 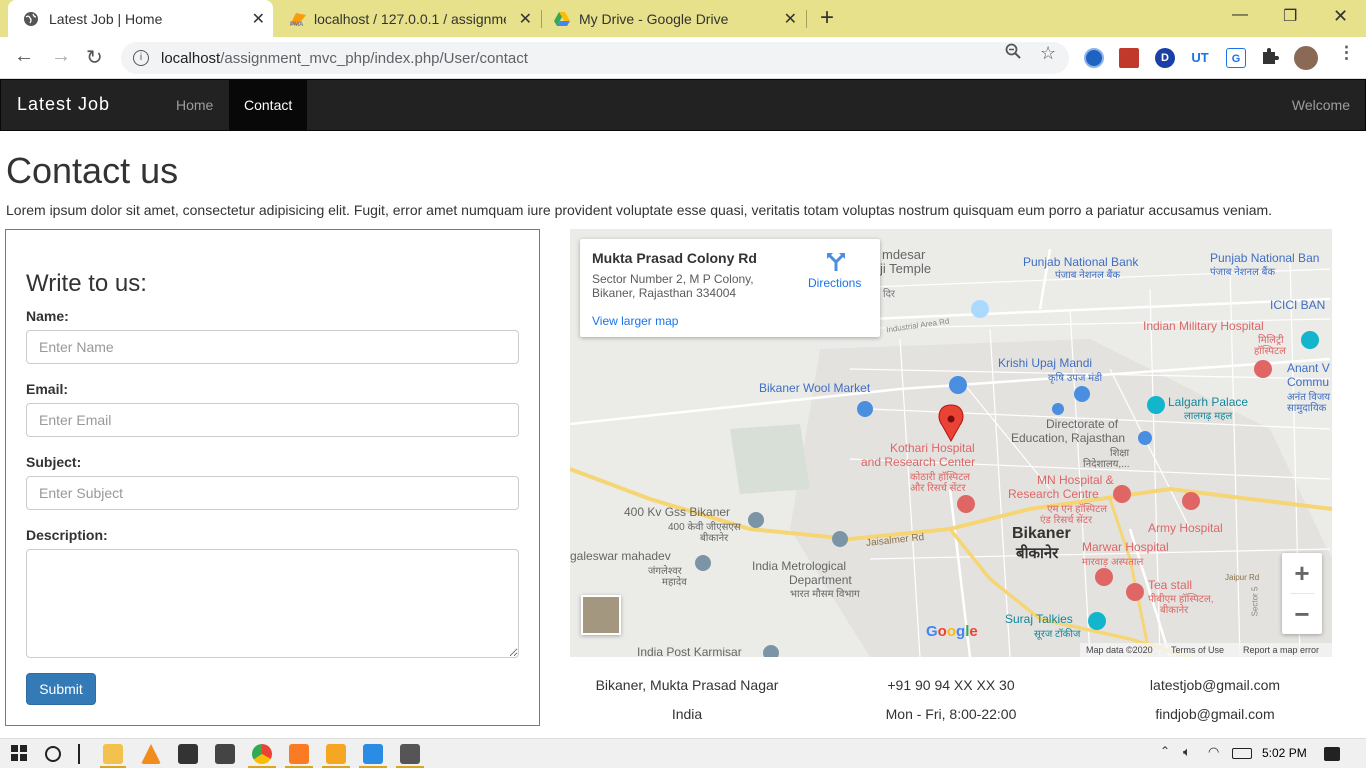 I want to click on media-player-icon, so click(x=336, y=754).